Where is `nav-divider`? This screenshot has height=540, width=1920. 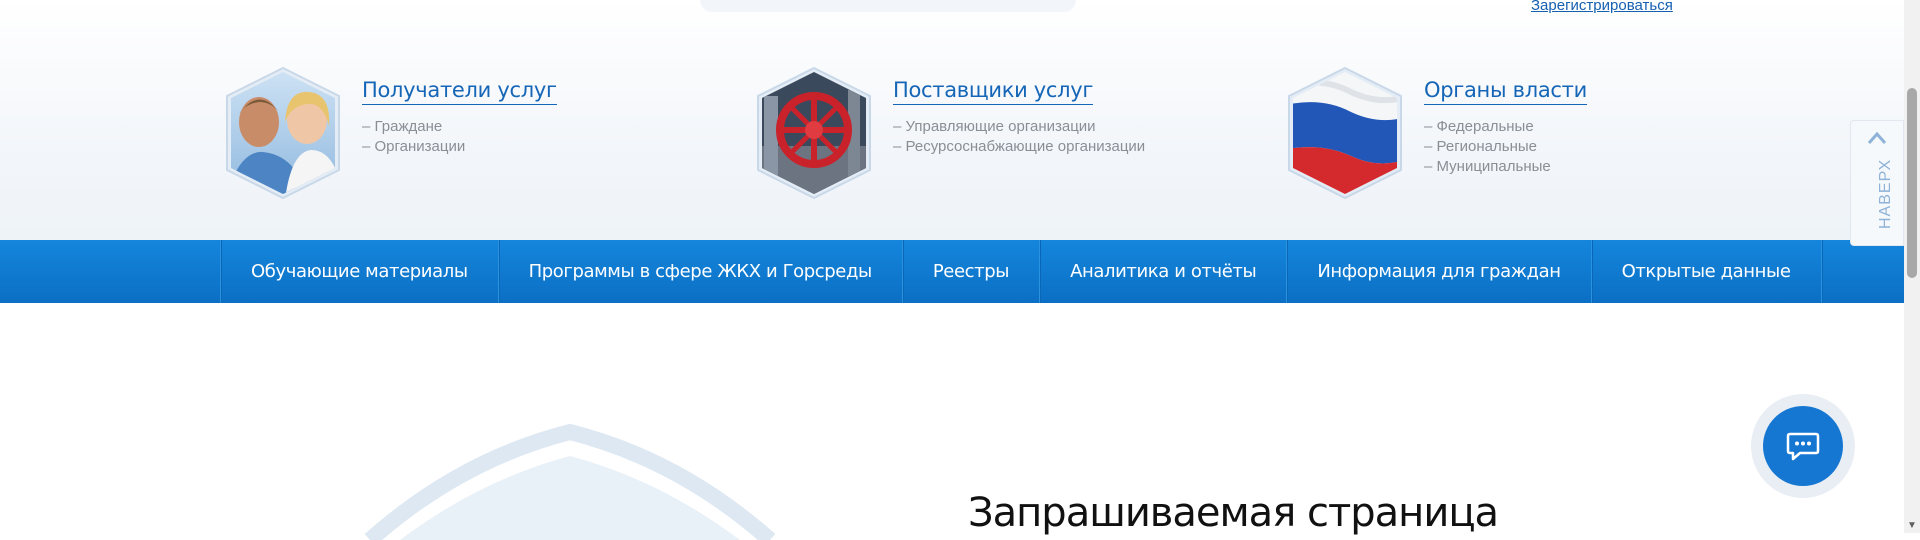 nav-divider is located at coordinates (1821, 271).